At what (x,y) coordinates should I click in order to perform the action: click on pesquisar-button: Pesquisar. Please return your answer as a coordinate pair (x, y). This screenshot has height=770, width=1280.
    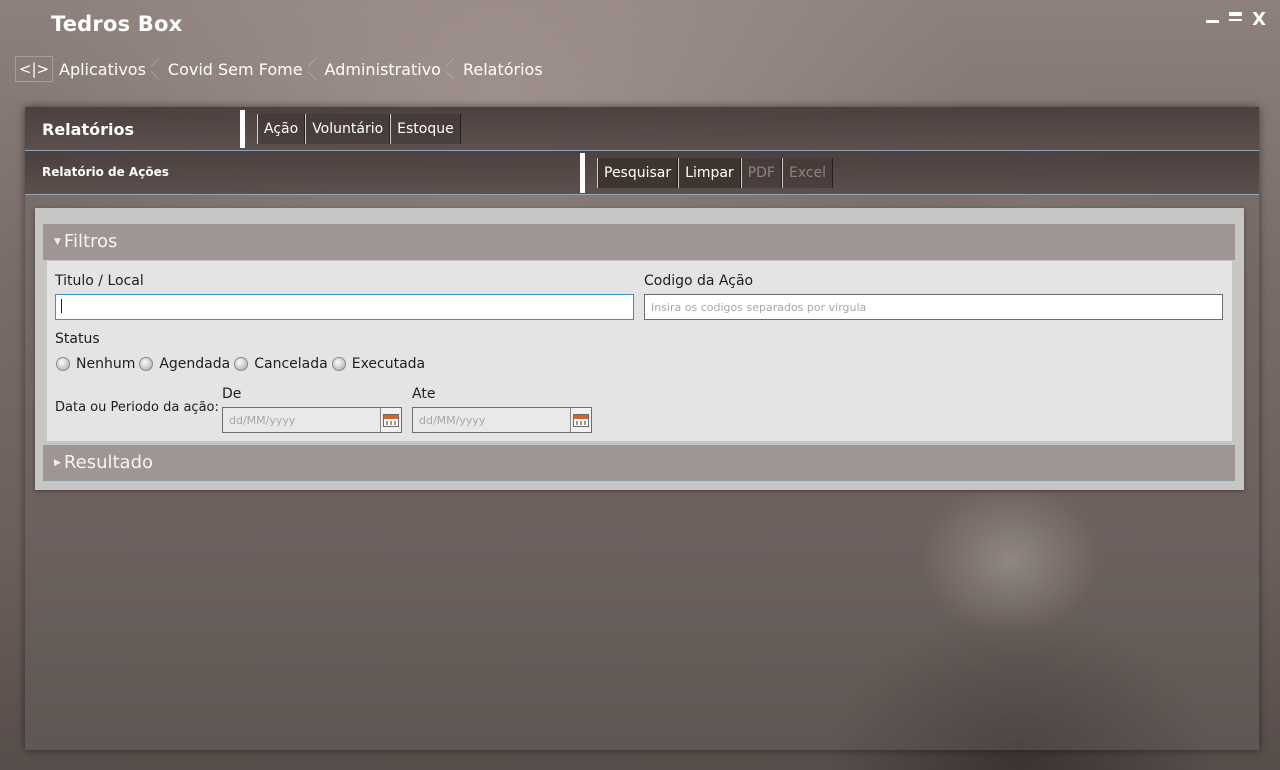
    Looking at the image, I should click on (638, 173).